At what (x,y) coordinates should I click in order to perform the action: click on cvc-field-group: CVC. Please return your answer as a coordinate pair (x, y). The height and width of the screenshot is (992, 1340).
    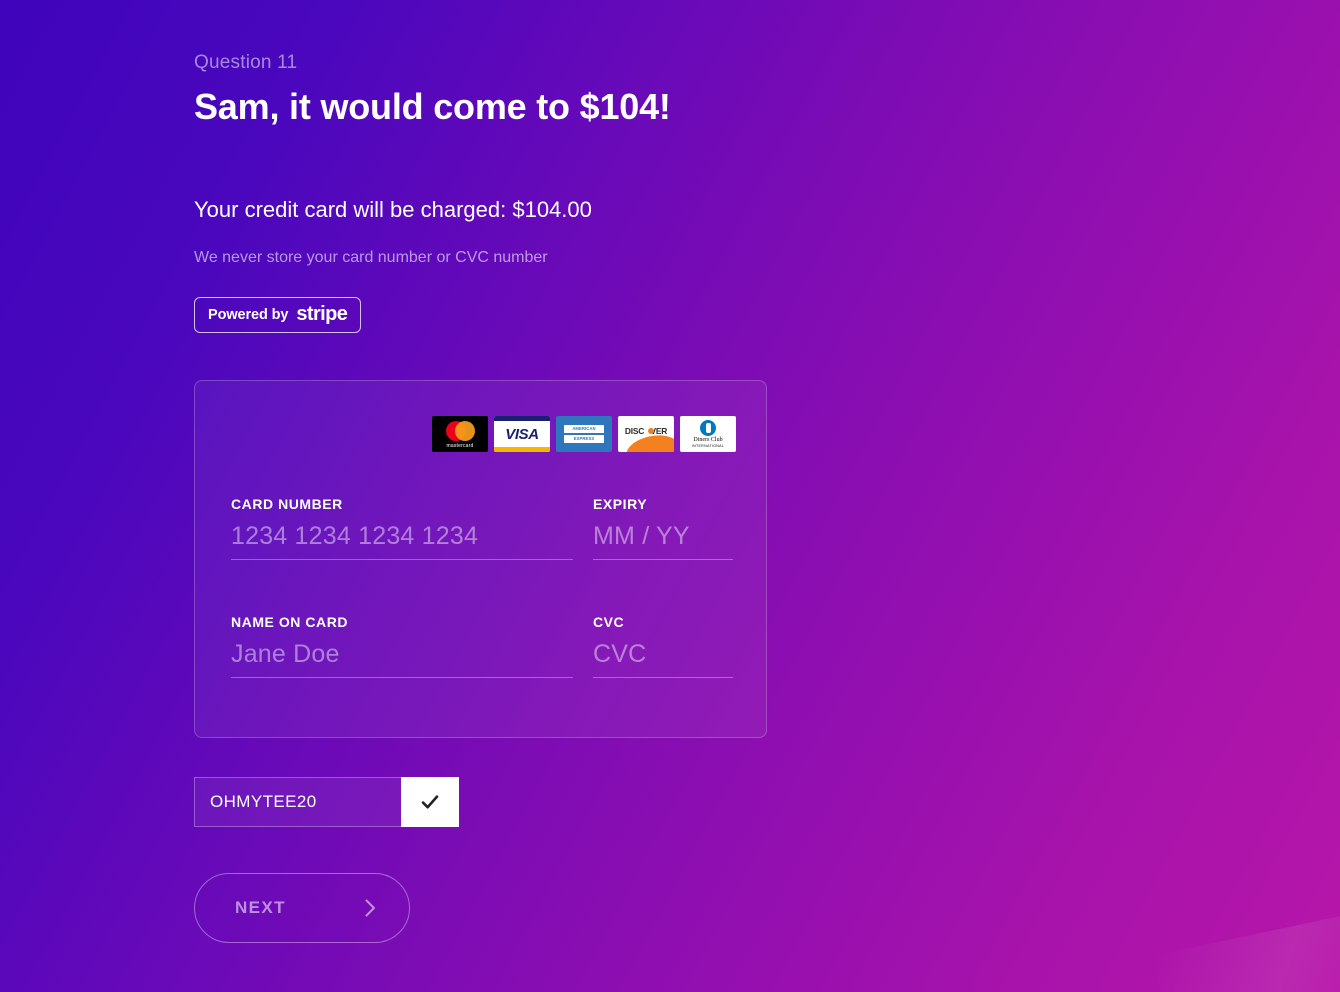
    Looking at the image, I should click on (663, 646).